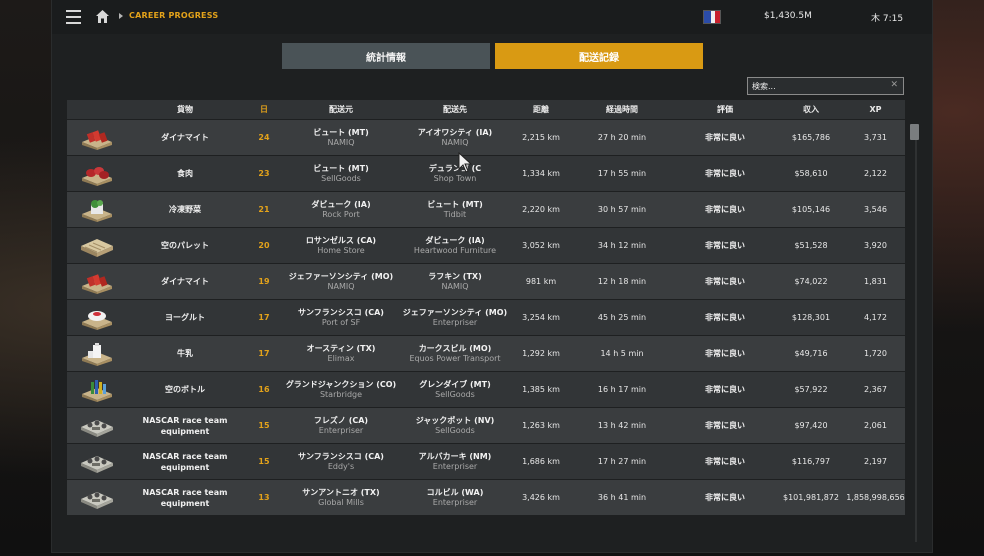 This screenshot has height=556, width=984. Describe the element at coordinates (185, 317) in the screenshot. I see `cargo-name: ヨーグルト` at that location.